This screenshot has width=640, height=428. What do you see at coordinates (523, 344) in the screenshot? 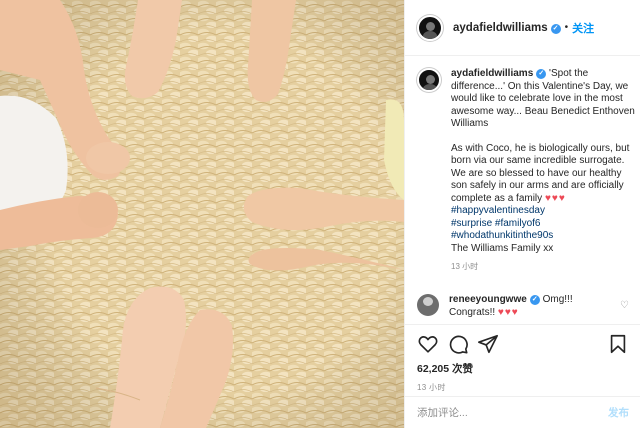
I see `action-icons` at bounding box center [523, 344].